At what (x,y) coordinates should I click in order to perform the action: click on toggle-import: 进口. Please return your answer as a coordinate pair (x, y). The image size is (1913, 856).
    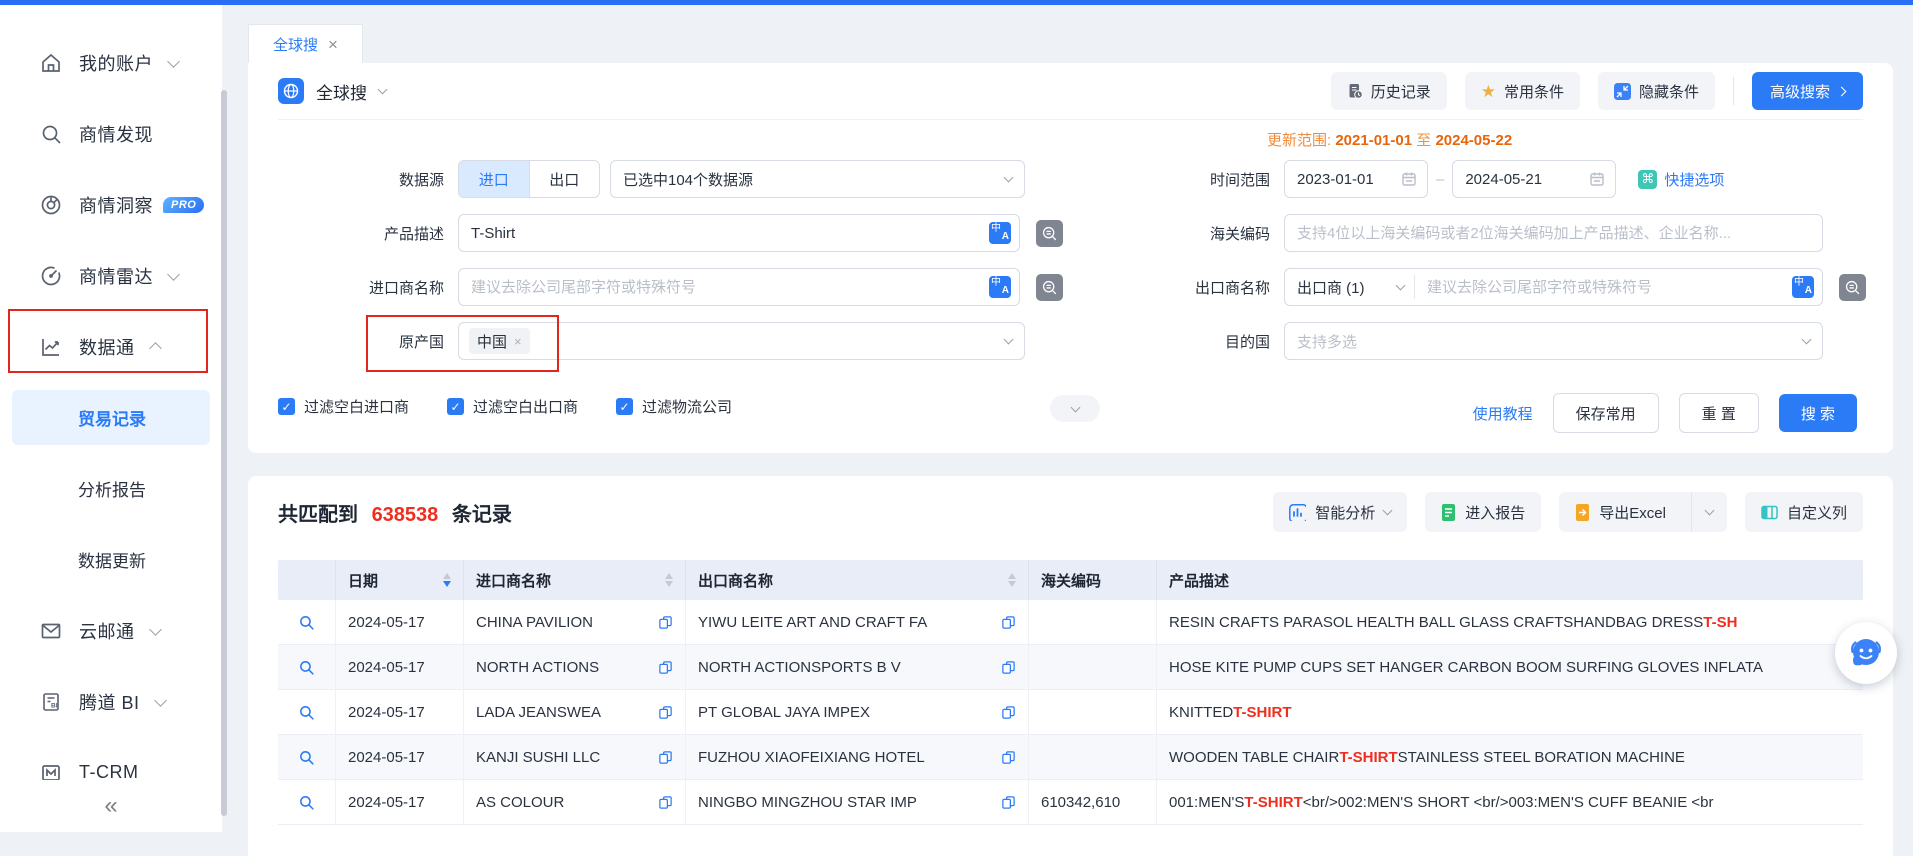
    Looking at the image, I should click on (494, 179).